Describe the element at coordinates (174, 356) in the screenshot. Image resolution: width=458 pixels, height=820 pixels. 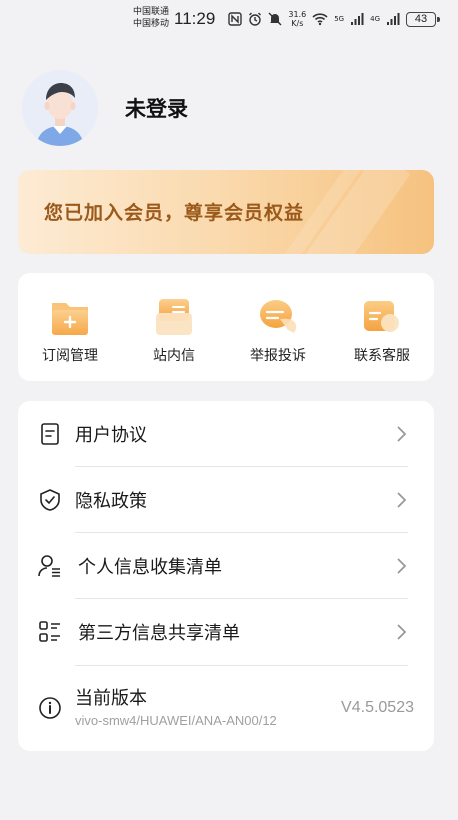
I see `action-label: 站内信` at that location.